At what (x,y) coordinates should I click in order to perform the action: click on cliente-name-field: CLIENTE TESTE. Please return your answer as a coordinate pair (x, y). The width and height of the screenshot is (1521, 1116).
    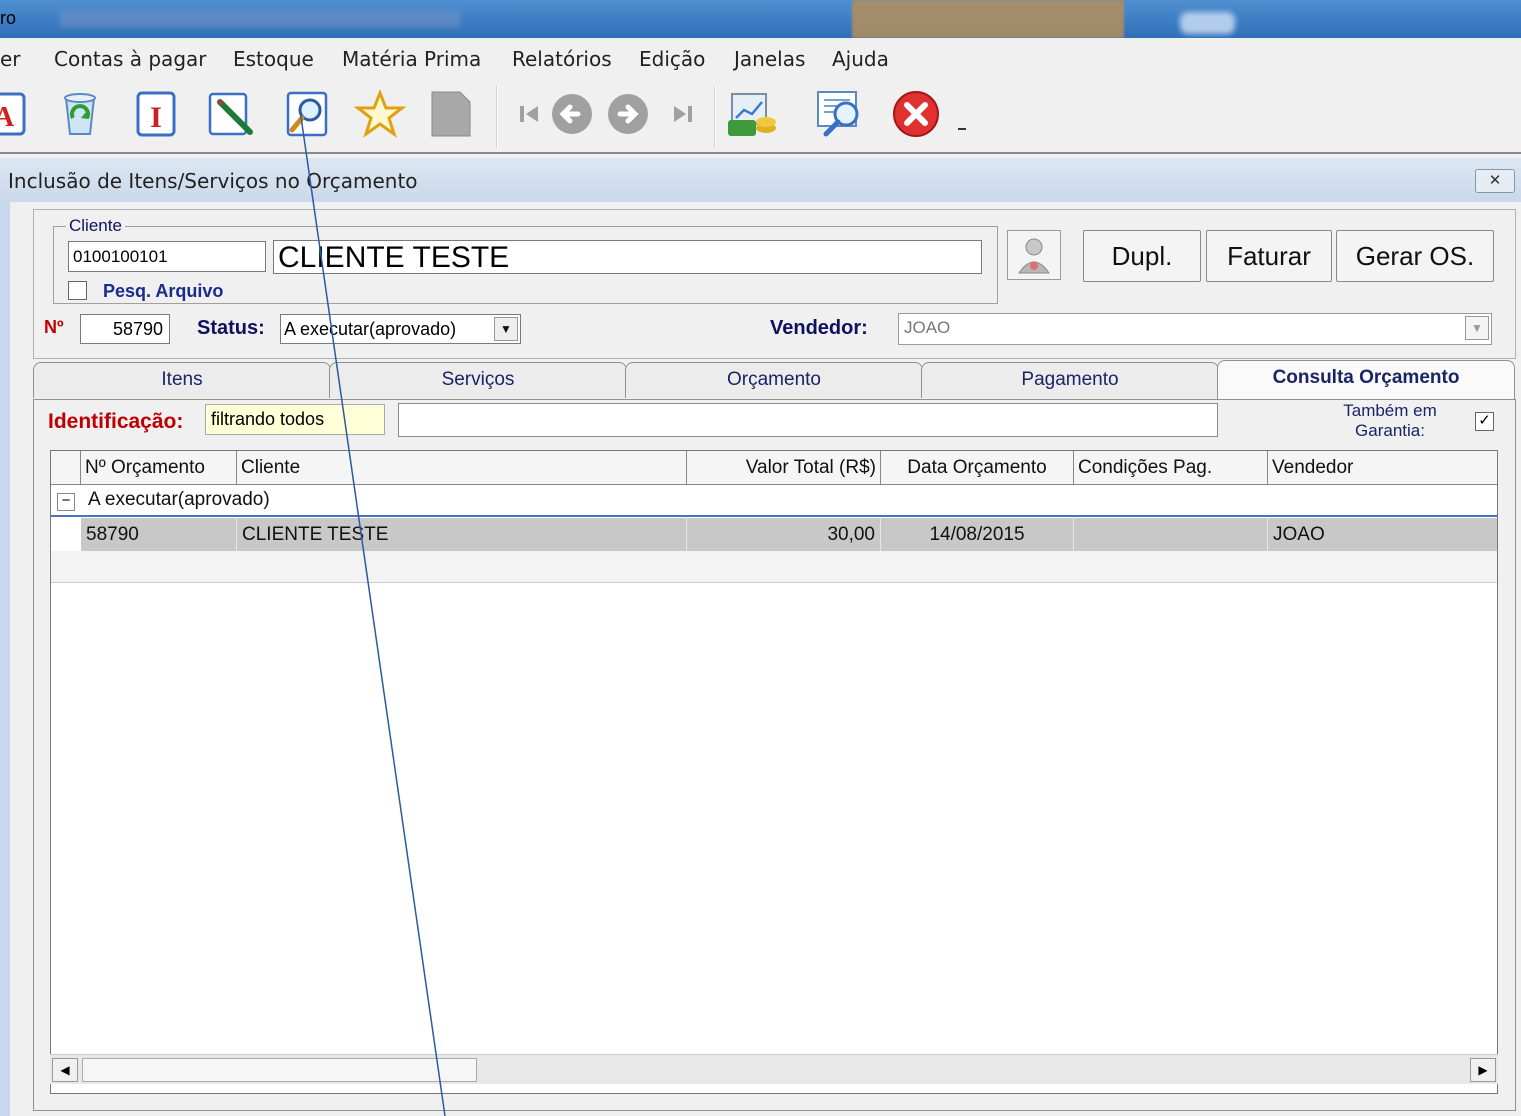
    Looking at the image, I should click on (627, 257).